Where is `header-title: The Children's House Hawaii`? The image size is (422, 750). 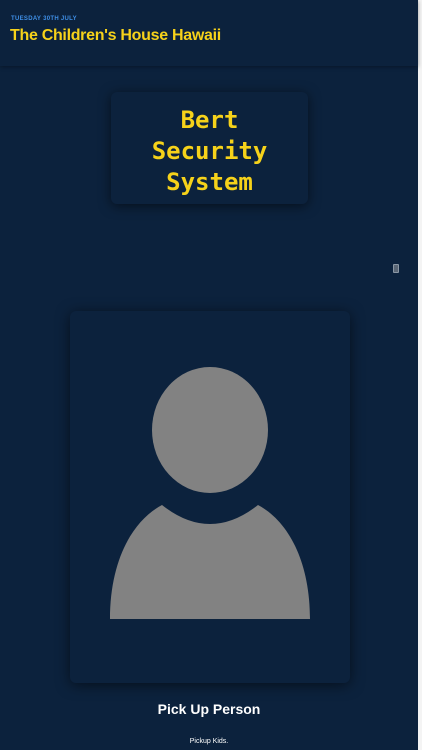
header-title: The Children's House Hawaii is located at coordinates (115, 35).